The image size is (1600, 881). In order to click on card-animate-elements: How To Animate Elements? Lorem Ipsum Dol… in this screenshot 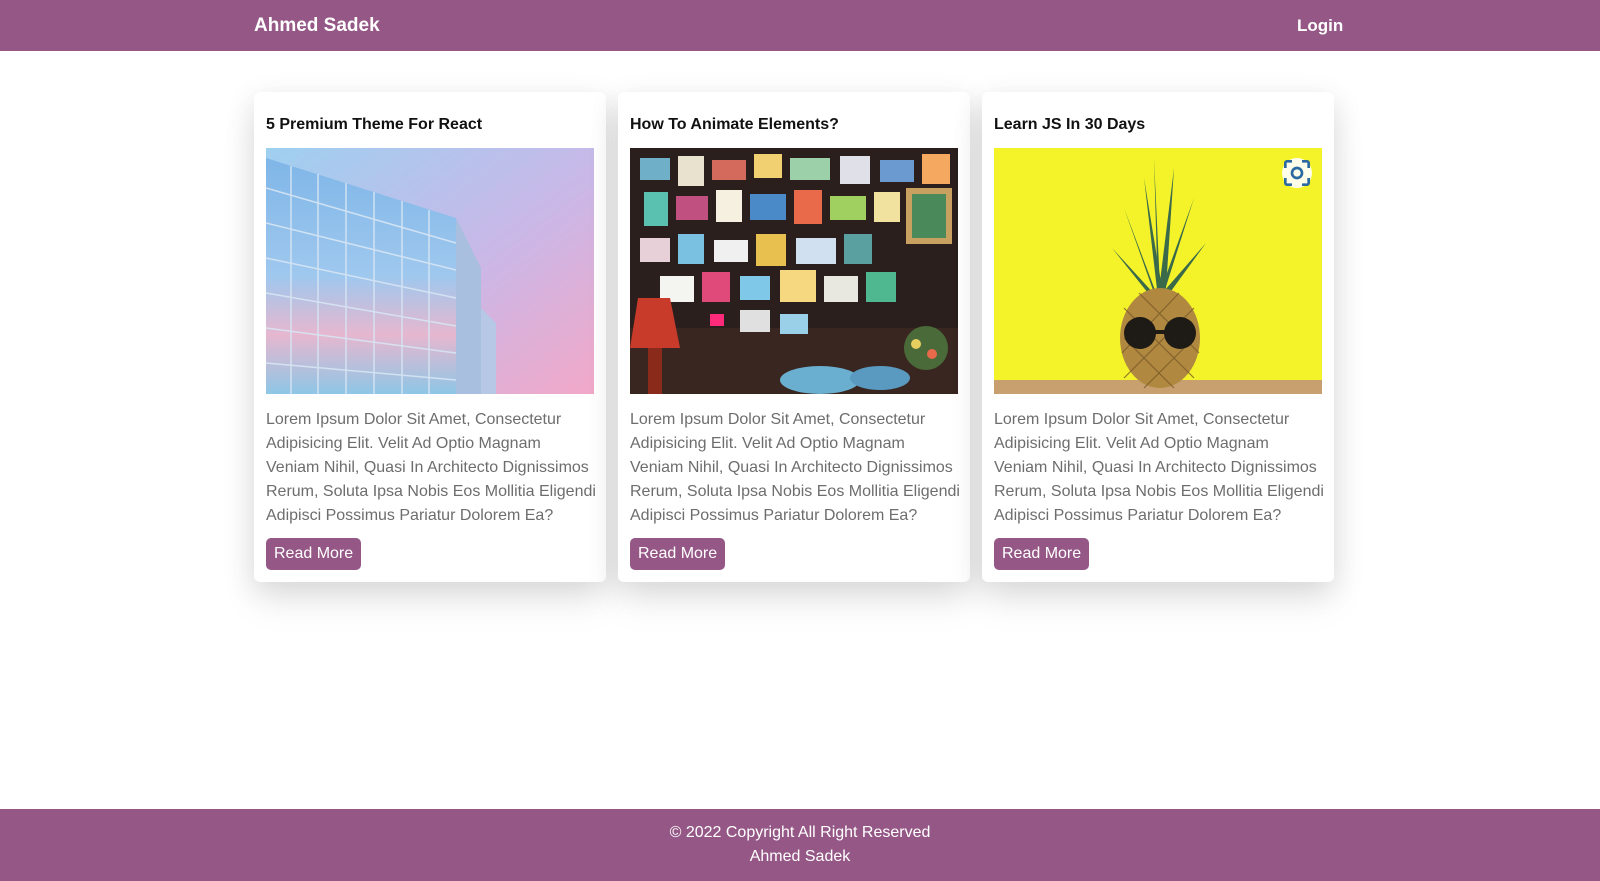, I will do `click(794, 337)`.